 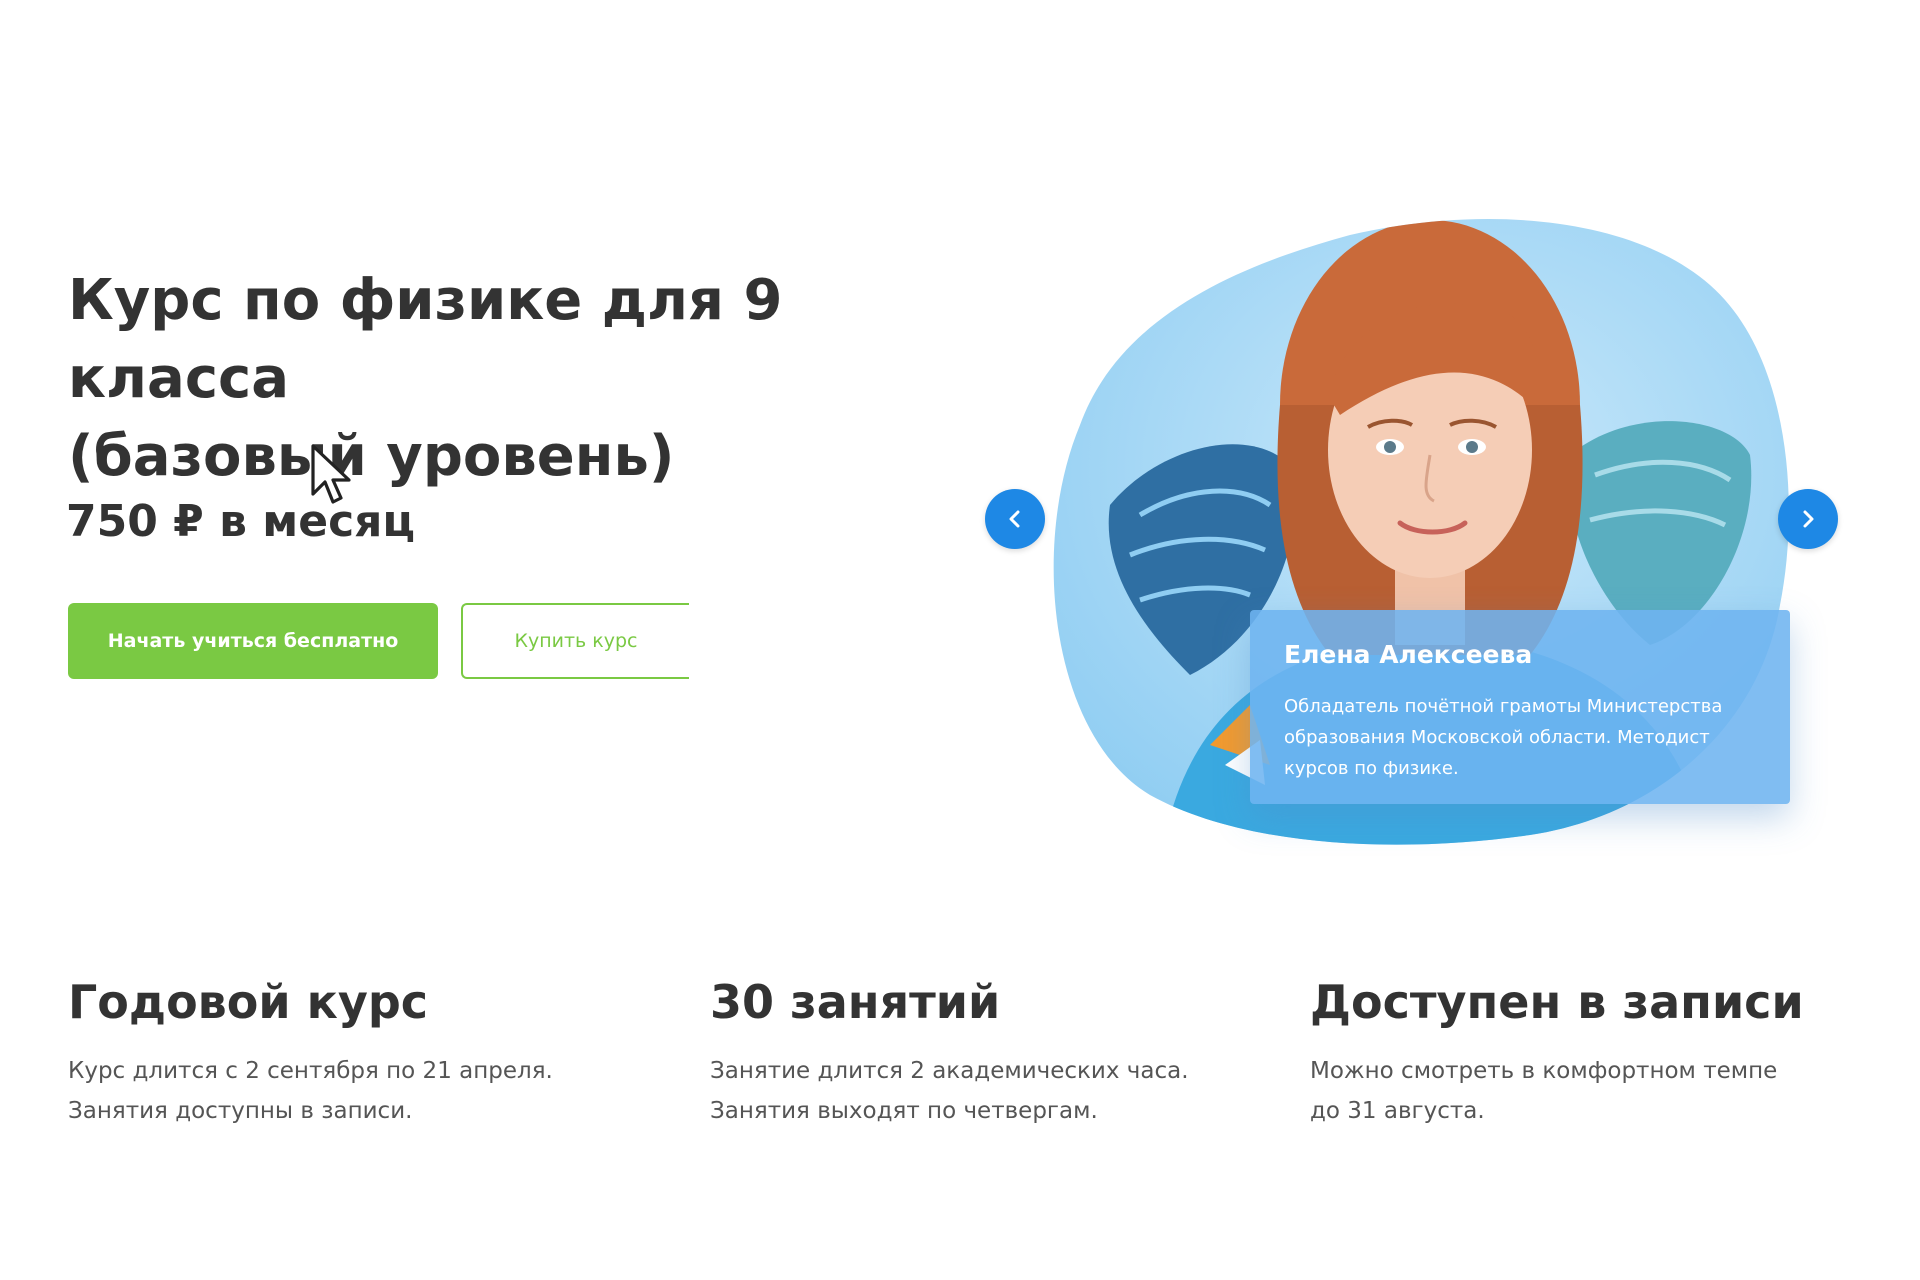 I want to click on feature-title: Годовой курс, so click(x=248, y=1002).